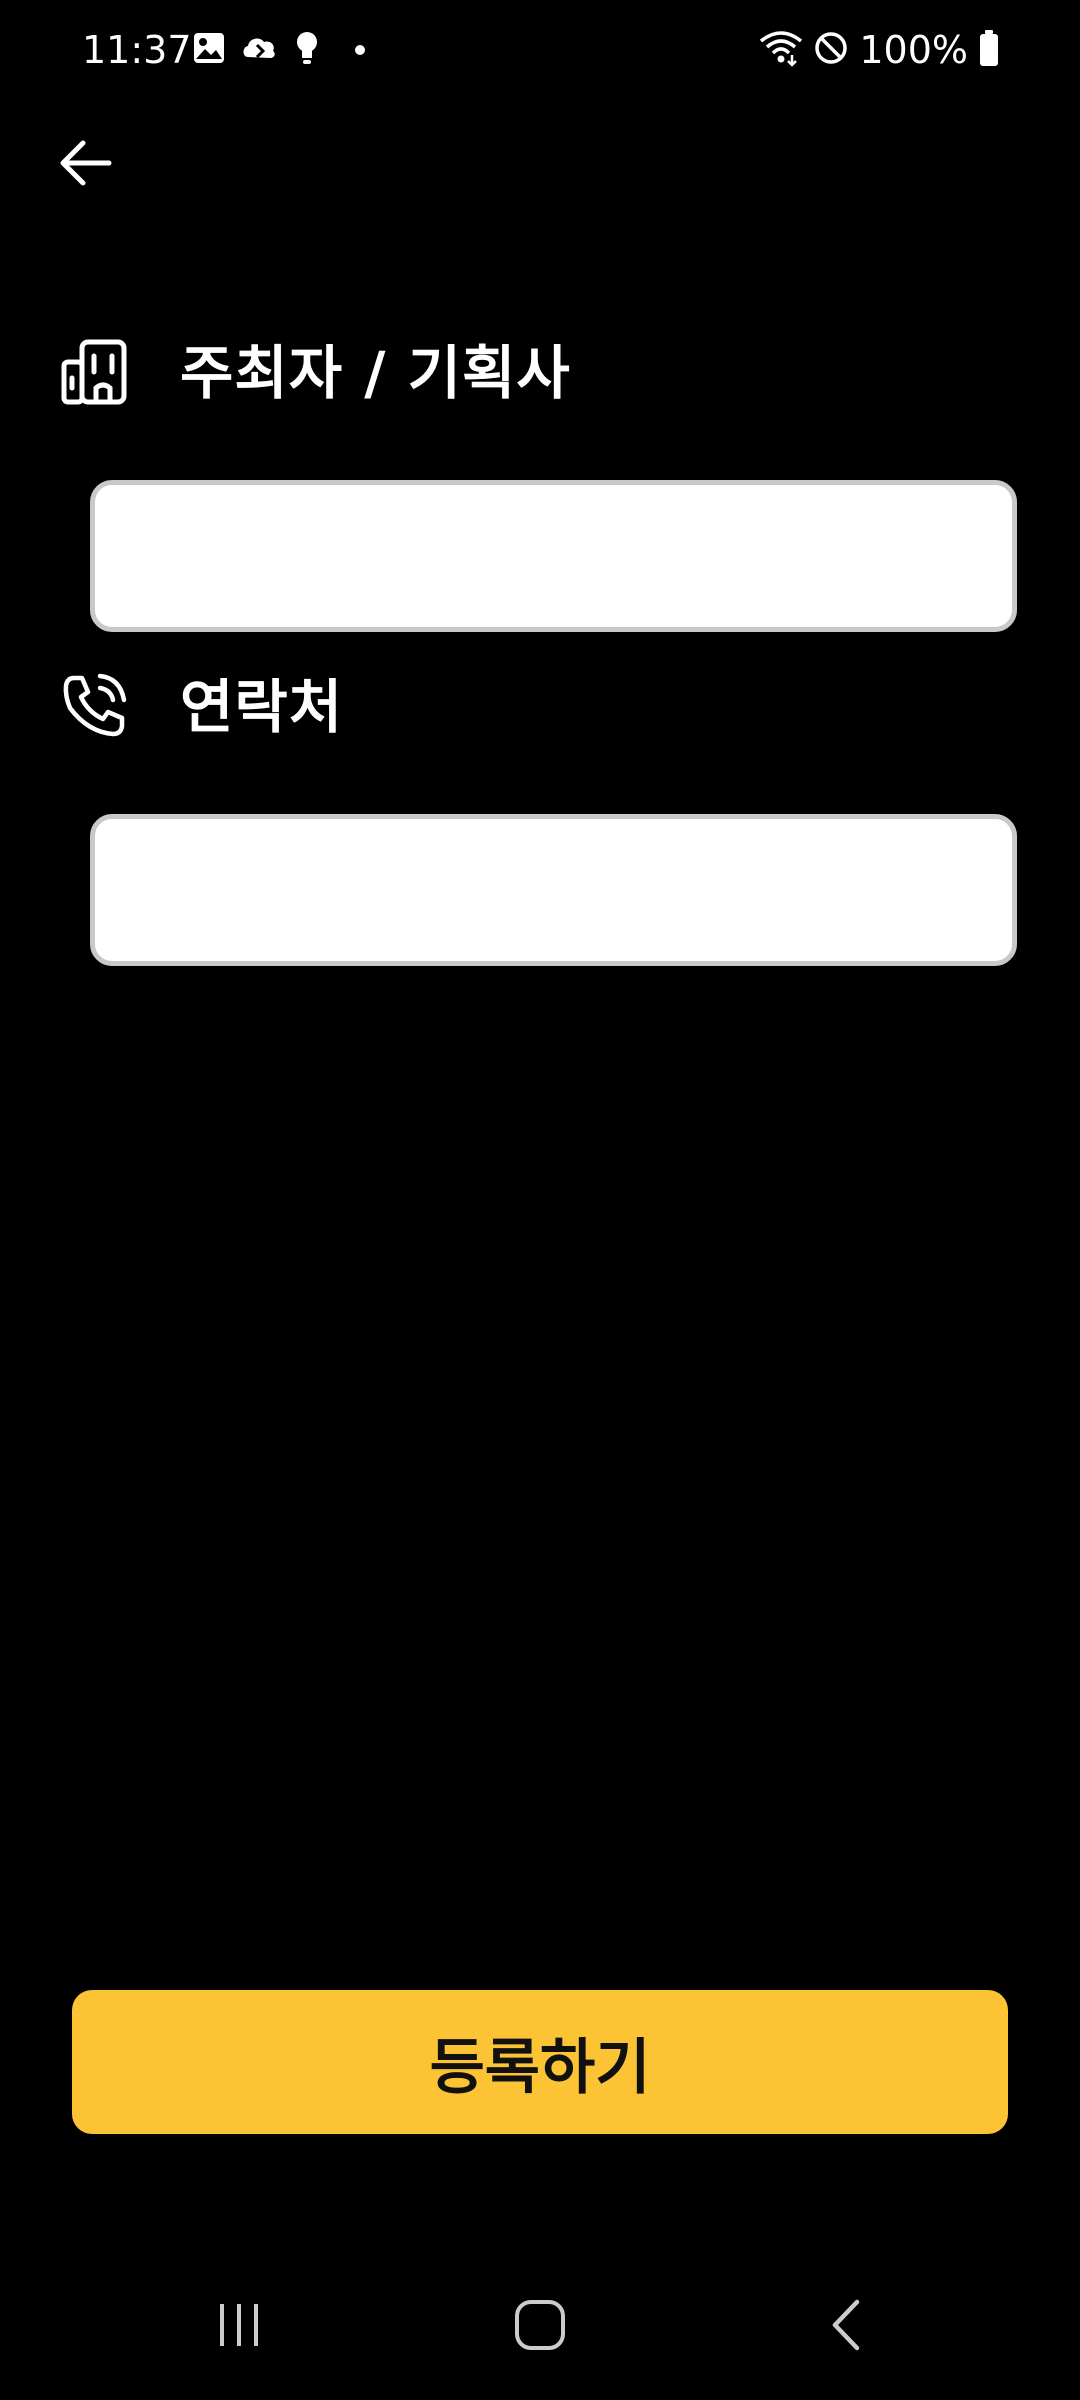 The width and height of the screenshot is (1080, 2400). I want to click on organizer-input, so click(553, 556).